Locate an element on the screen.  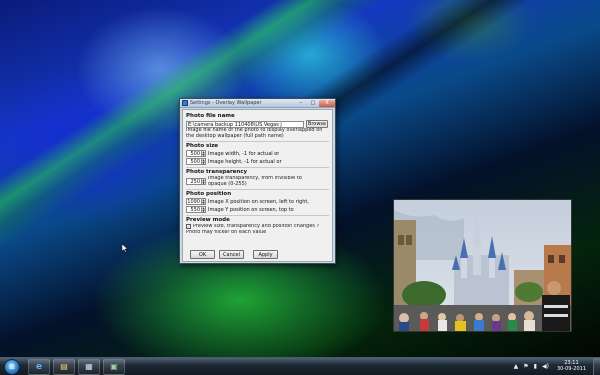
clock: 23:11 30-09-2011 is located at coordinates (571, 366).